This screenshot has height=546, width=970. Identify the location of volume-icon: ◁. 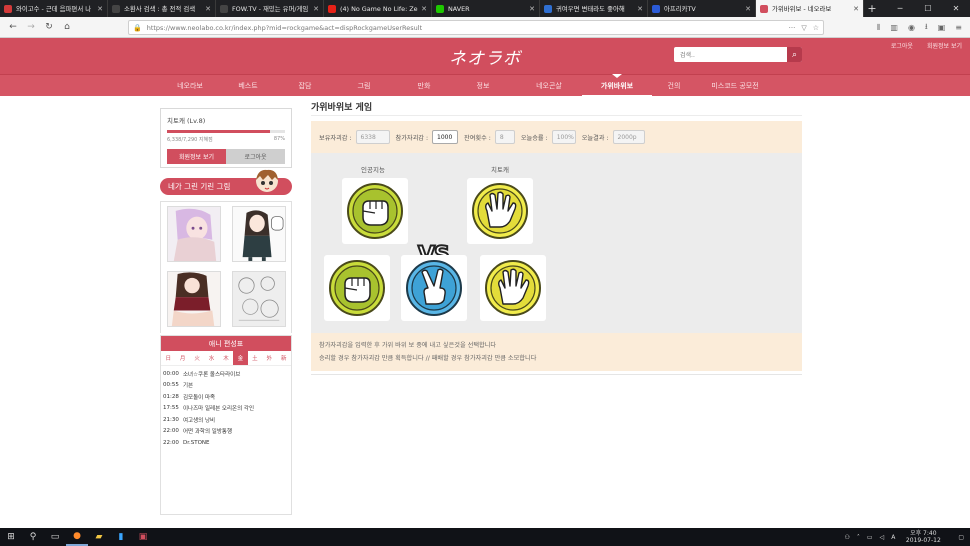
(882, 537).